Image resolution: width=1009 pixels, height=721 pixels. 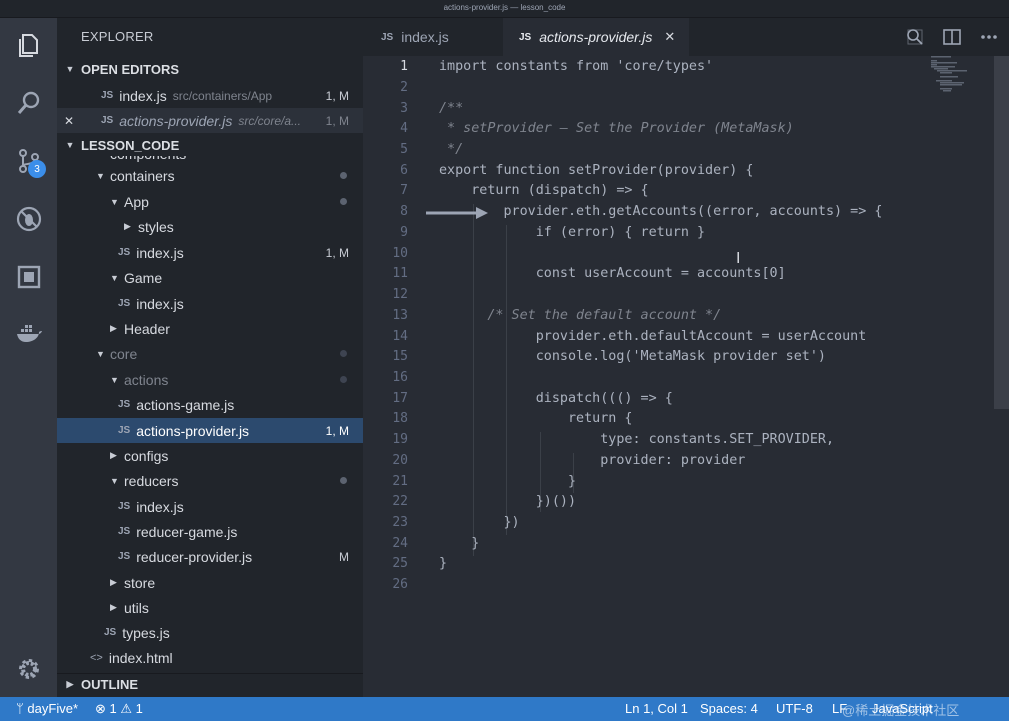 I want to click on problems-indicator: ⊗ 1 ⚠ 1, so click(x=119, y=709).